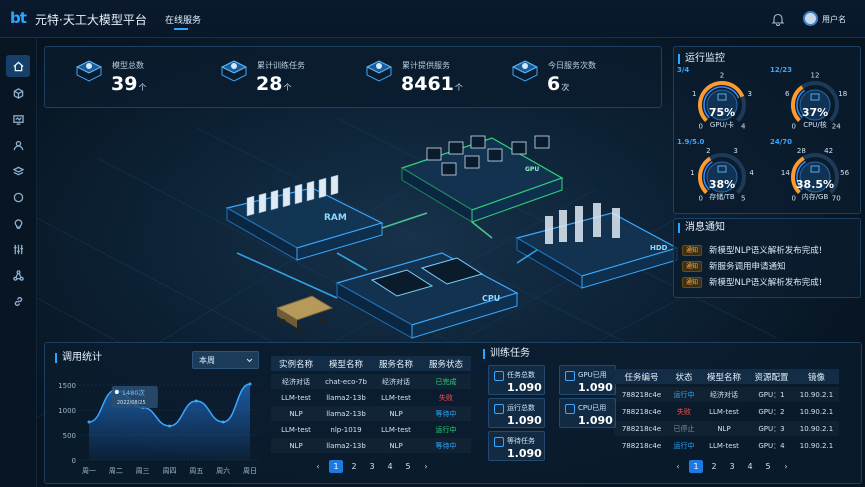  What do you see at coordinates (726, 394) in the screenshot?
I see `table-row: 788218c4e 运行中 经济对话 GPU：1 10.90.2.1` at bounding box center [726, 394].